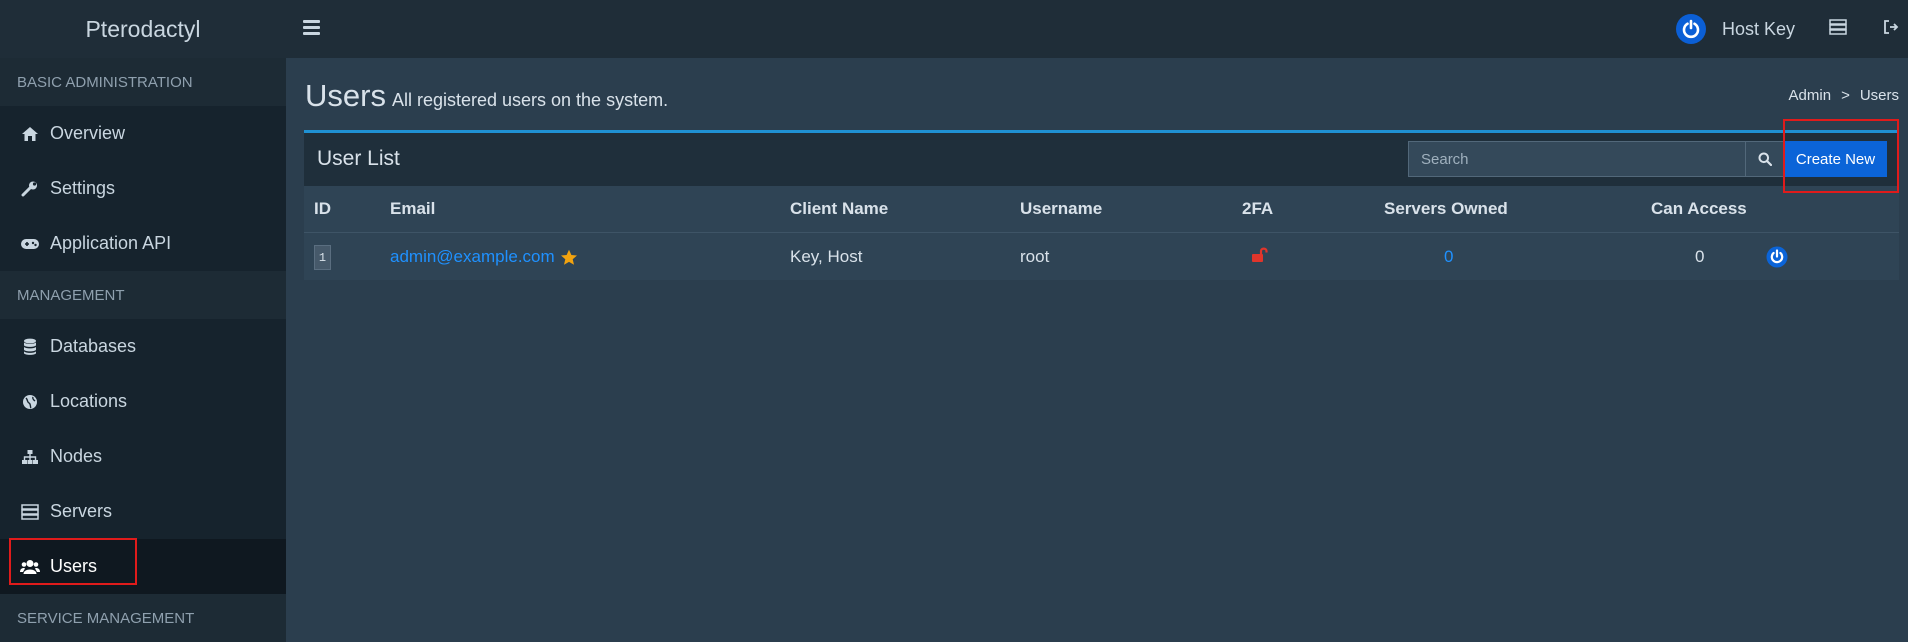 This screenshot has width=1908, height=642. I want to click on breadcrumb: Admin > Users, so click(1844, 95).